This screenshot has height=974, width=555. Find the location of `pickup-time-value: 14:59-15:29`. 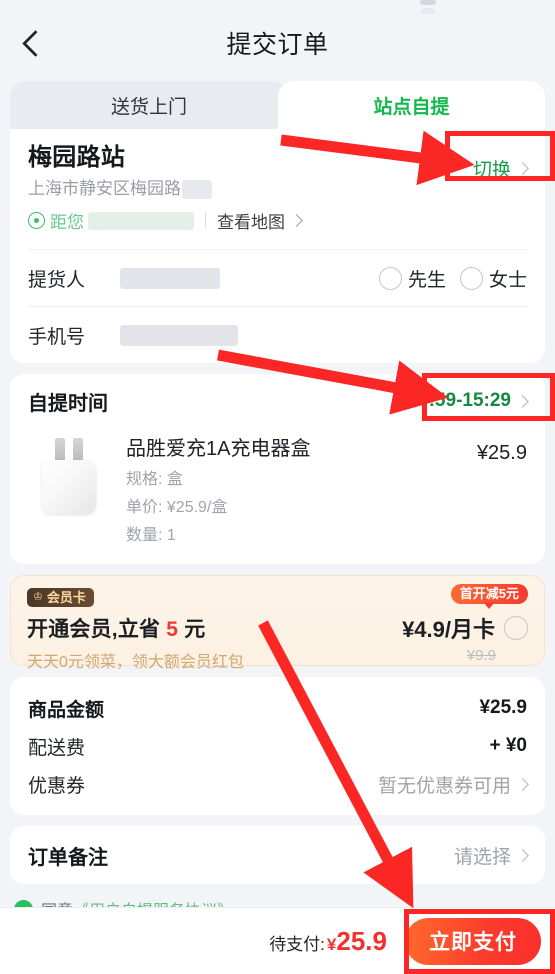

pickup-time-value: 14:59-15:29 is located at coordinates (459, 400).